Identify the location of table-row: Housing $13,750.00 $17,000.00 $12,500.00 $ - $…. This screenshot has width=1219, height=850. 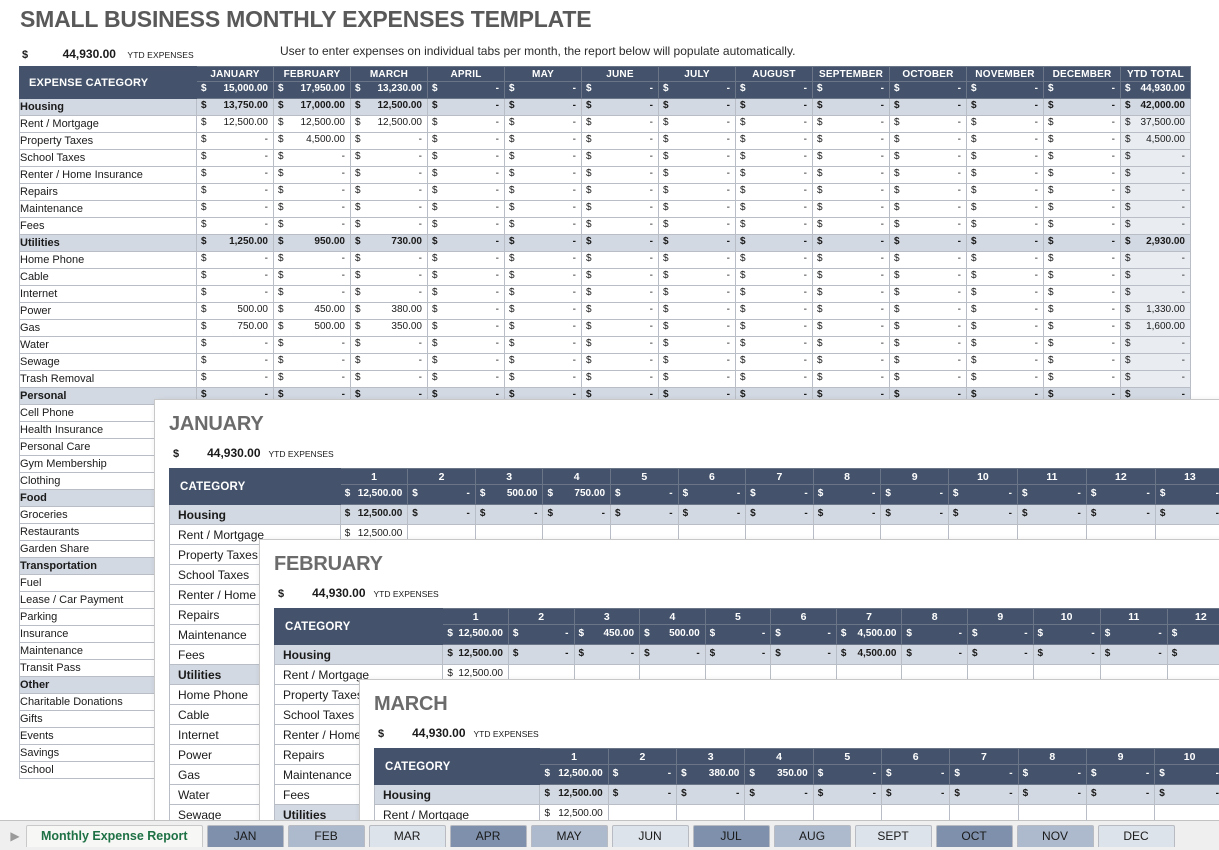
(605, 107).